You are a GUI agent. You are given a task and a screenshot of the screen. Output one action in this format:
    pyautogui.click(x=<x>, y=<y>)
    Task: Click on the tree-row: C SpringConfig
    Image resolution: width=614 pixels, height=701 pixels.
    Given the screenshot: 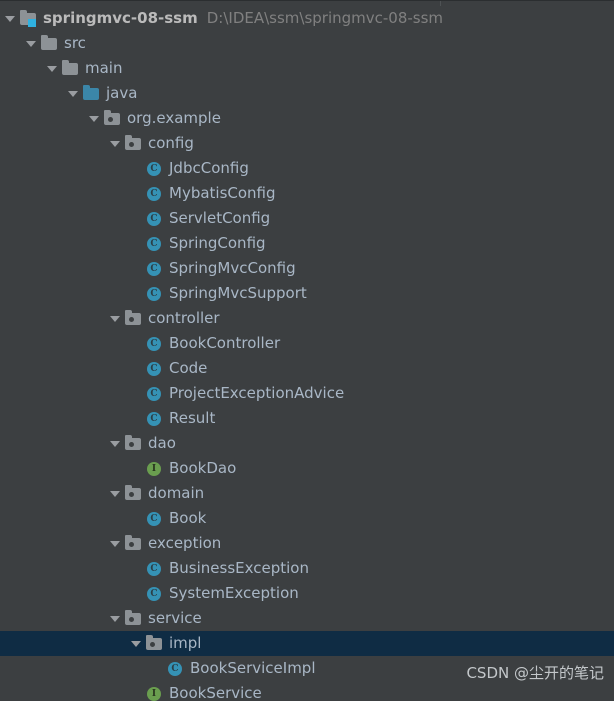 What is the action you would take?
    pyautogui.click(x=307, y=243)
    